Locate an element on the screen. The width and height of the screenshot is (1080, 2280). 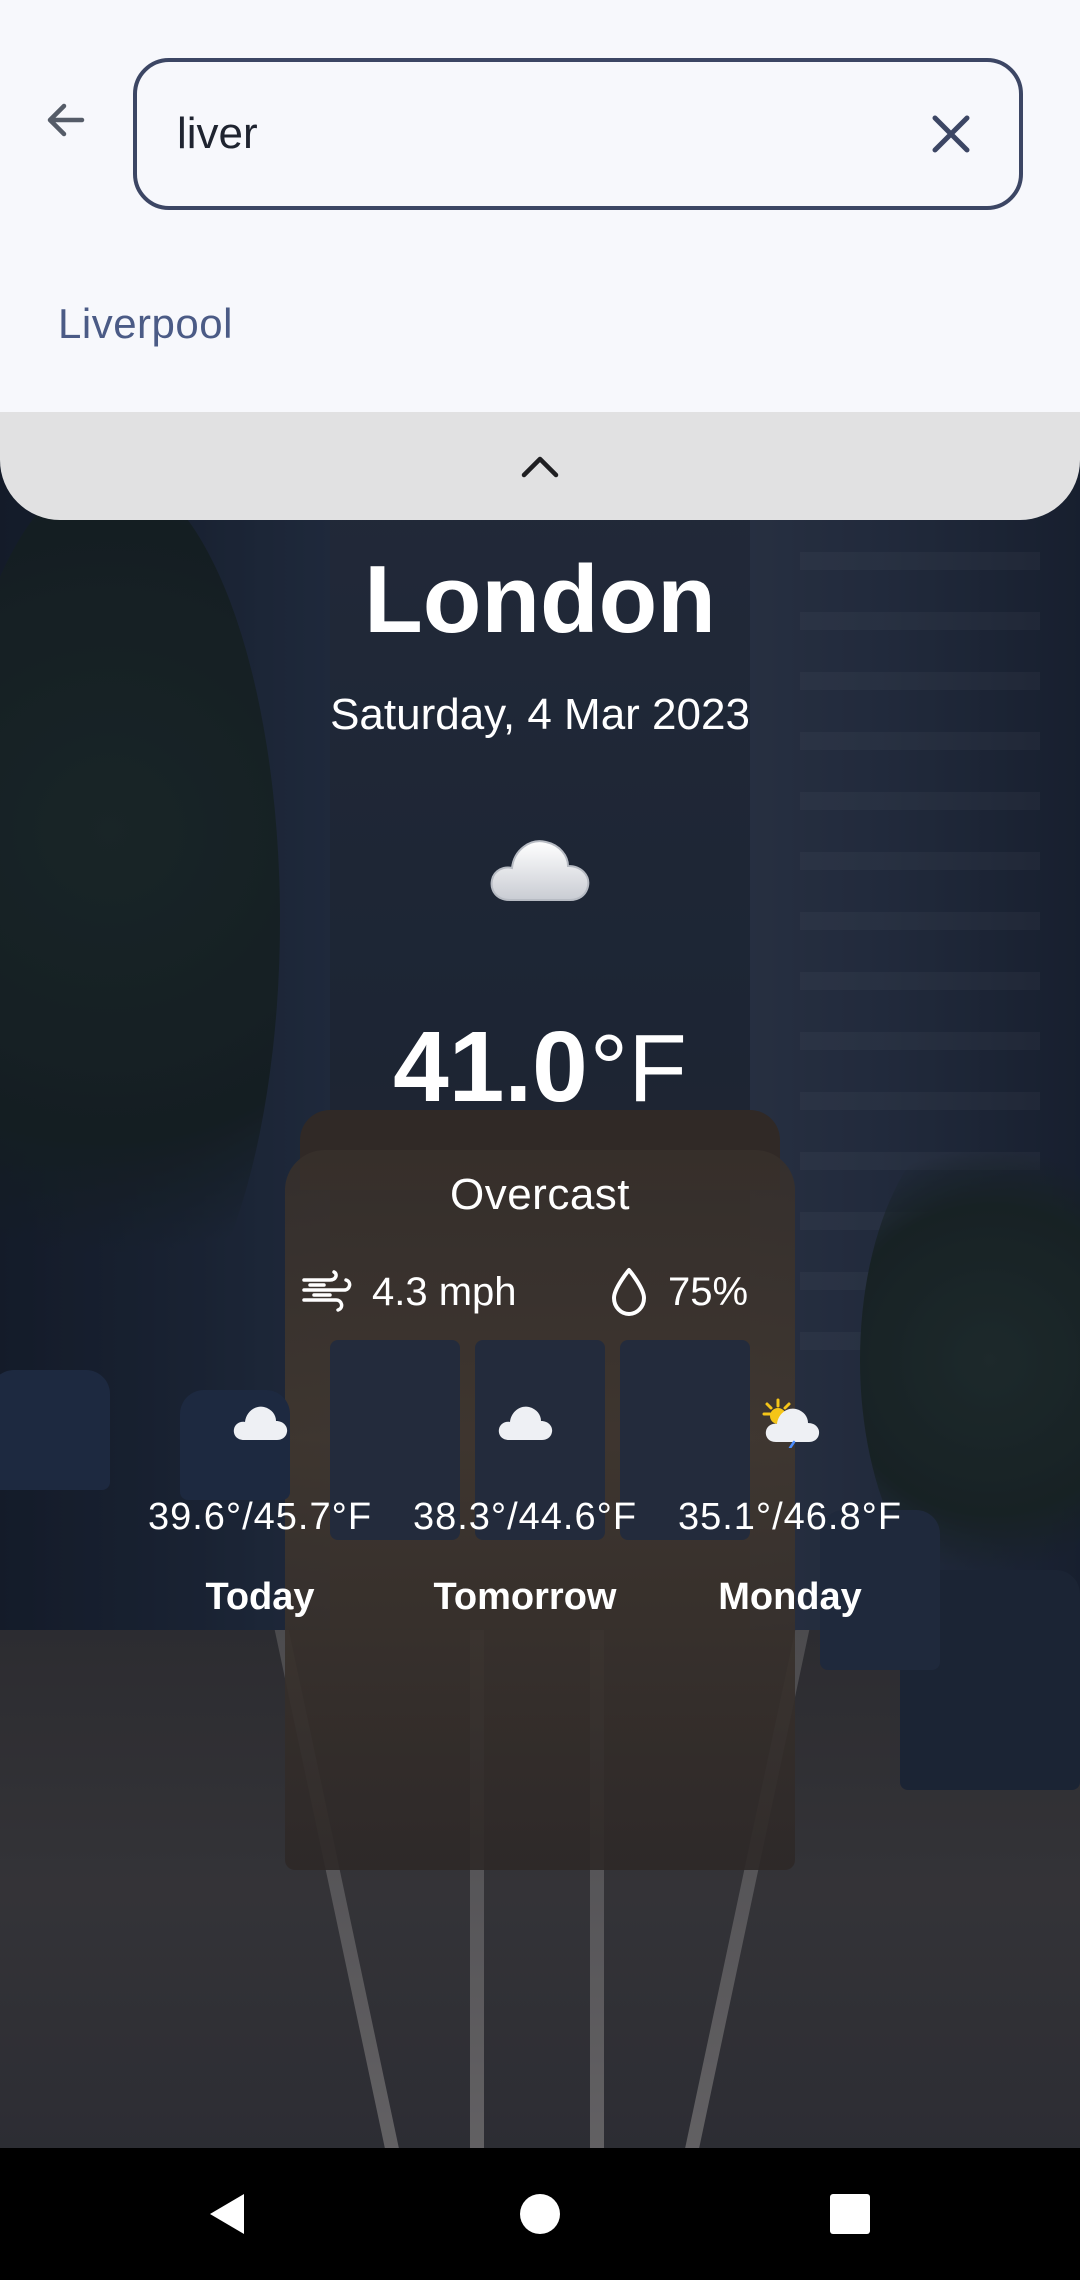
forecast-day: Today is located at coordinates (260, 1597).